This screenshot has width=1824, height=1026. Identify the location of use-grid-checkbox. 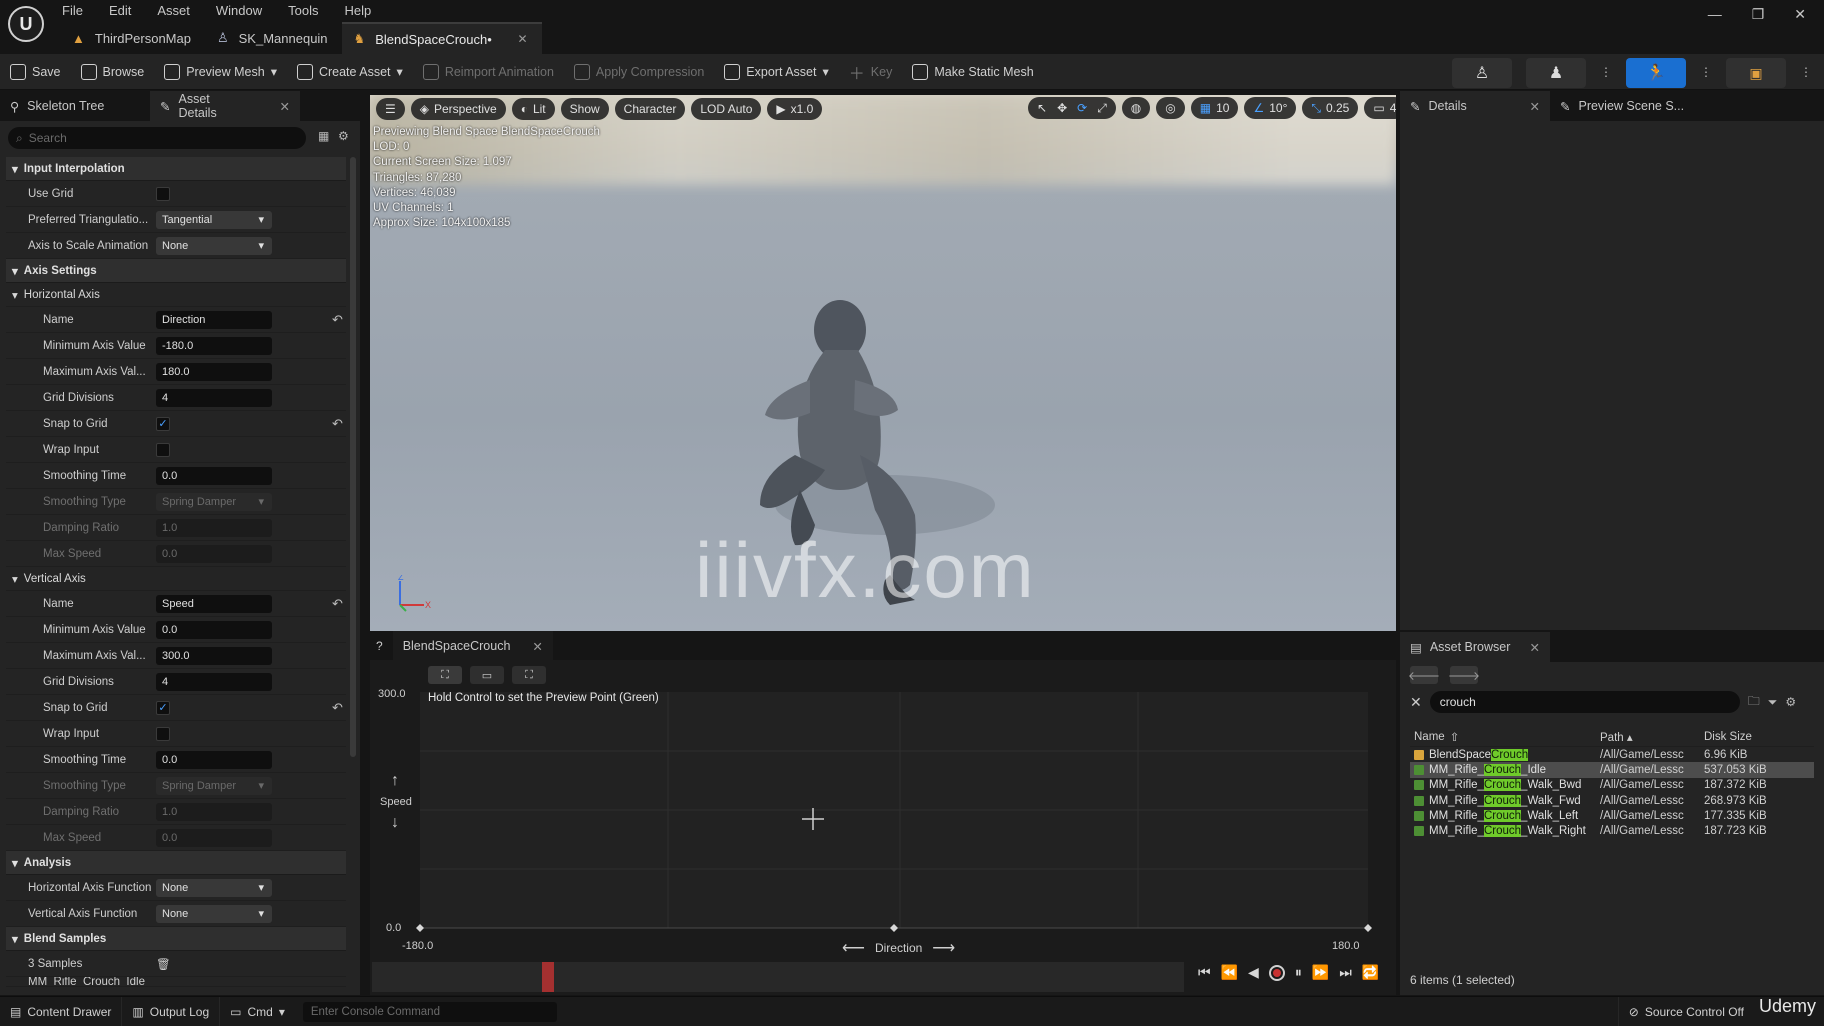
(163, 193).